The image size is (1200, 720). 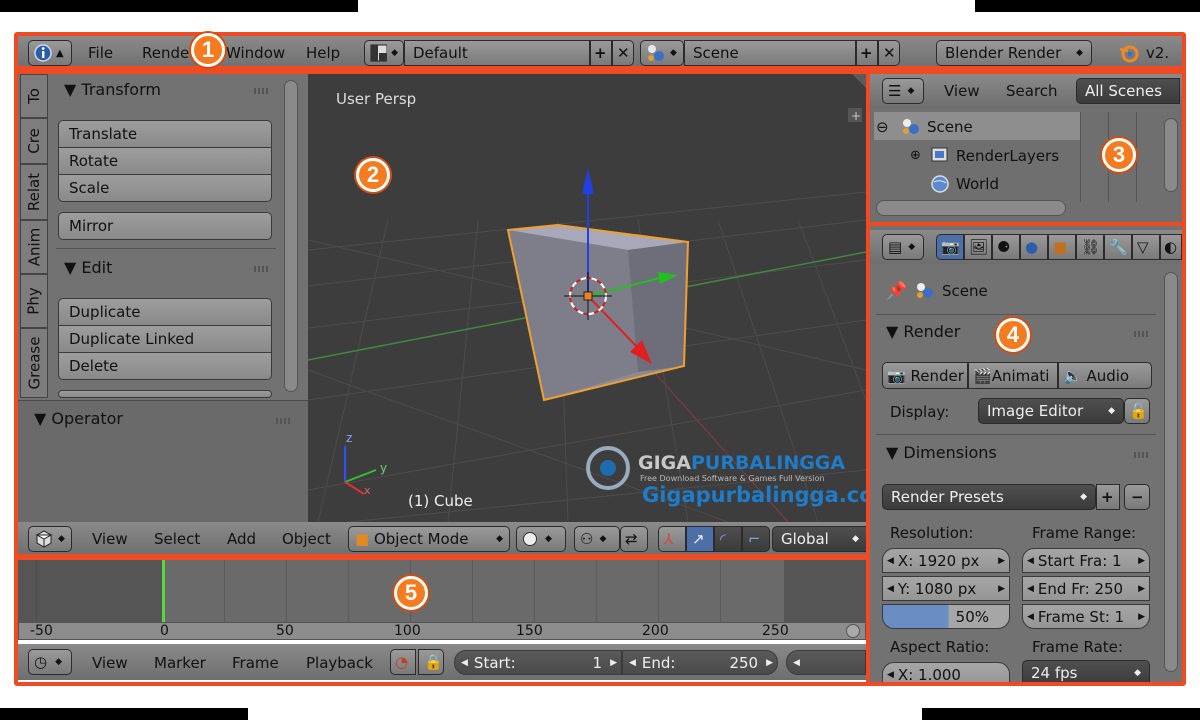 What do you see at coordinates (442, 620) in the screenshot?
I see `region-frame-timeline` at bounding box center [442, 620].